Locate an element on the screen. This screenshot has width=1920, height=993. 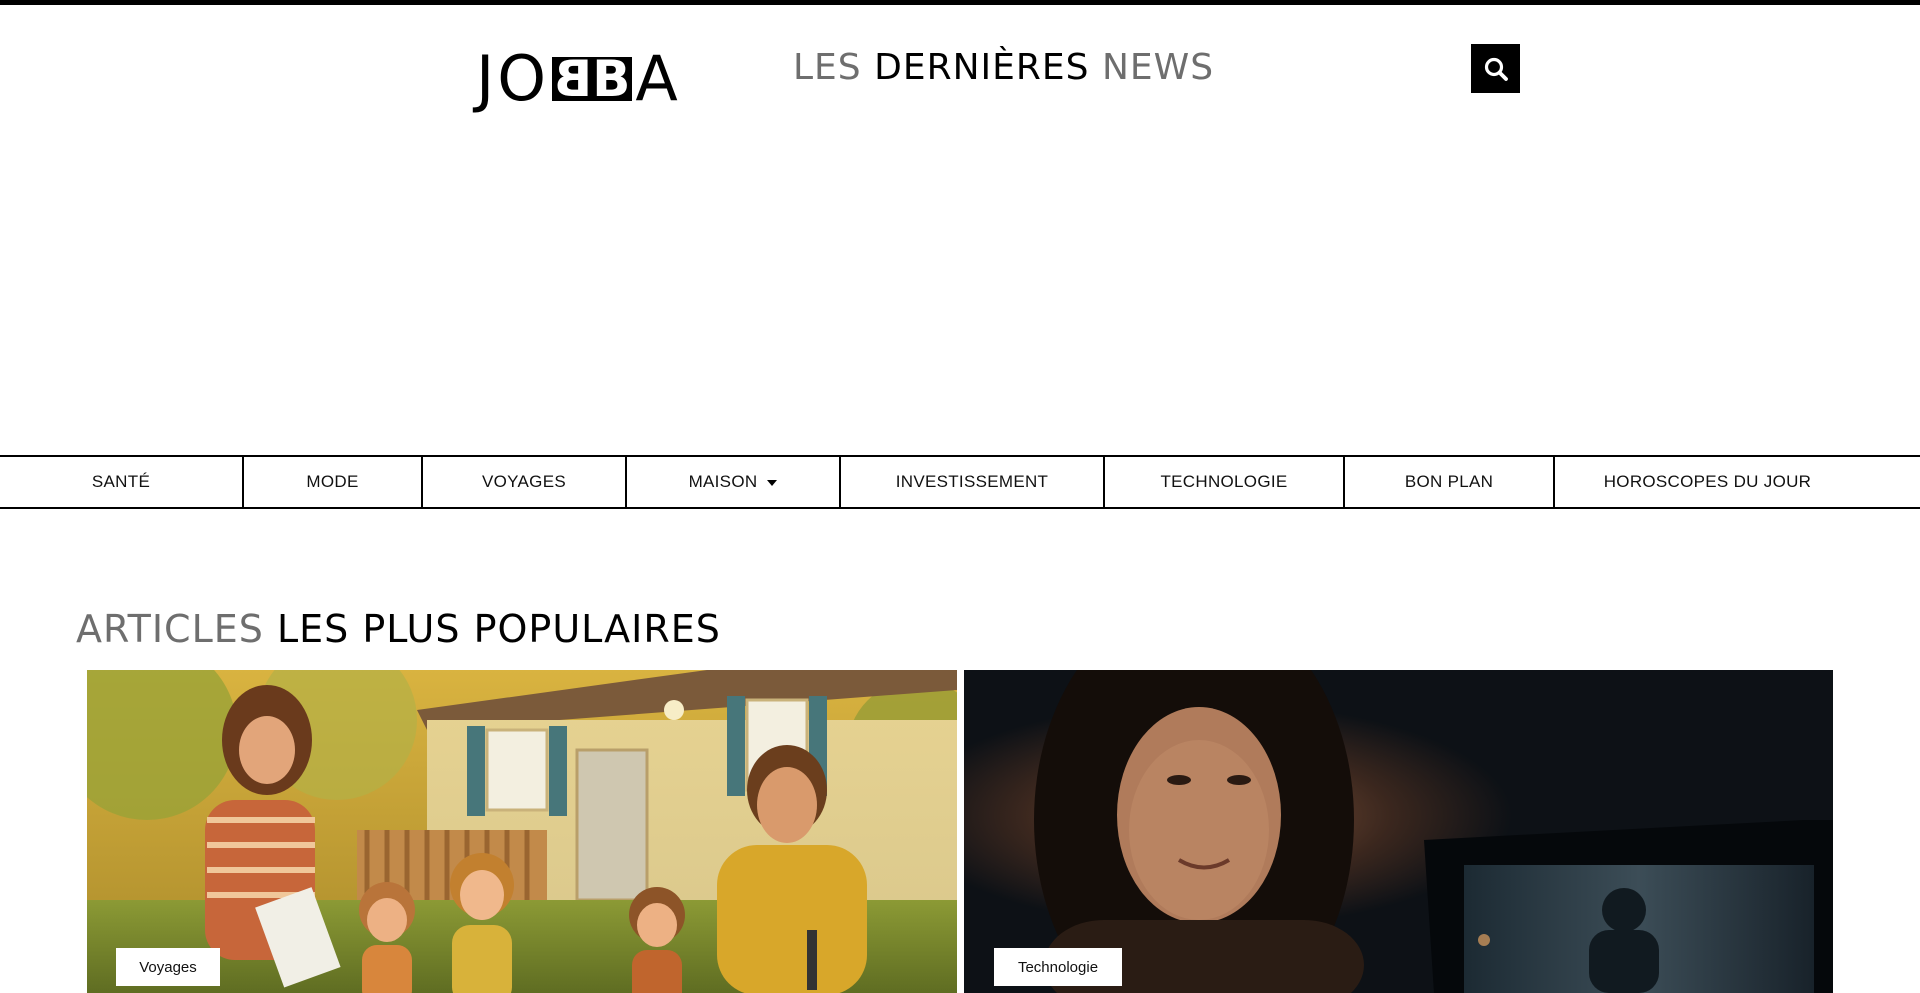
article-card-technologie: Technologie is located at coordinates (1398, 831).